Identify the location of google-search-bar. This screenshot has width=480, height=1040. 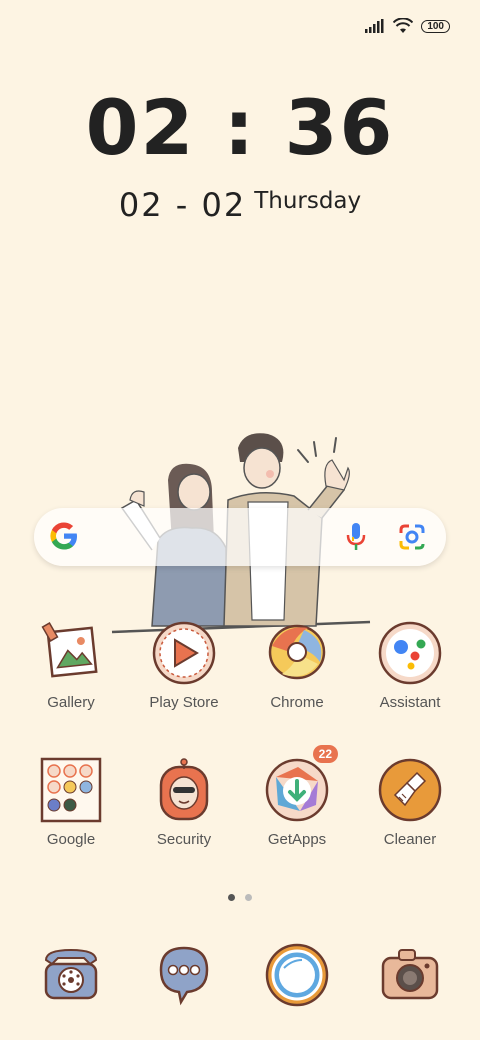
(240, 537).